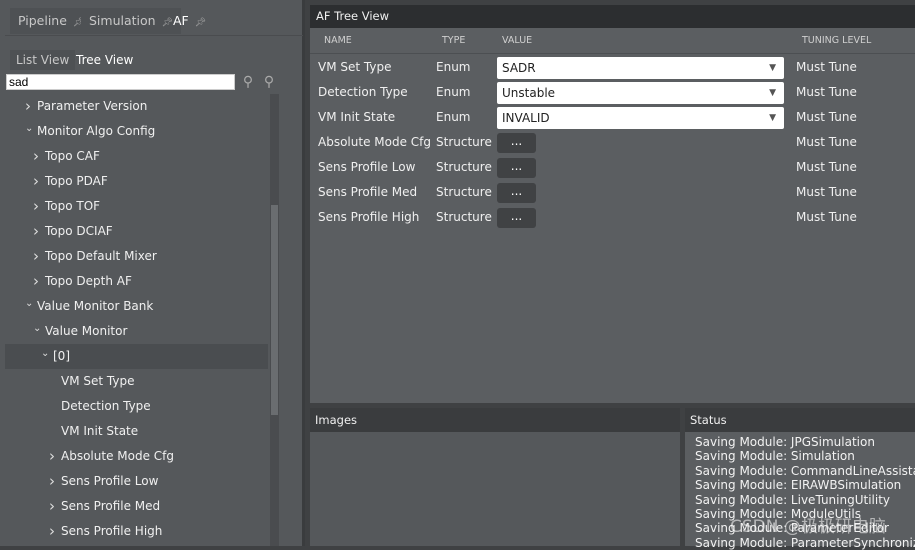 The image size is (915, 550). I want to click on tree-item-label: Topo CAF, so click(72, 156).